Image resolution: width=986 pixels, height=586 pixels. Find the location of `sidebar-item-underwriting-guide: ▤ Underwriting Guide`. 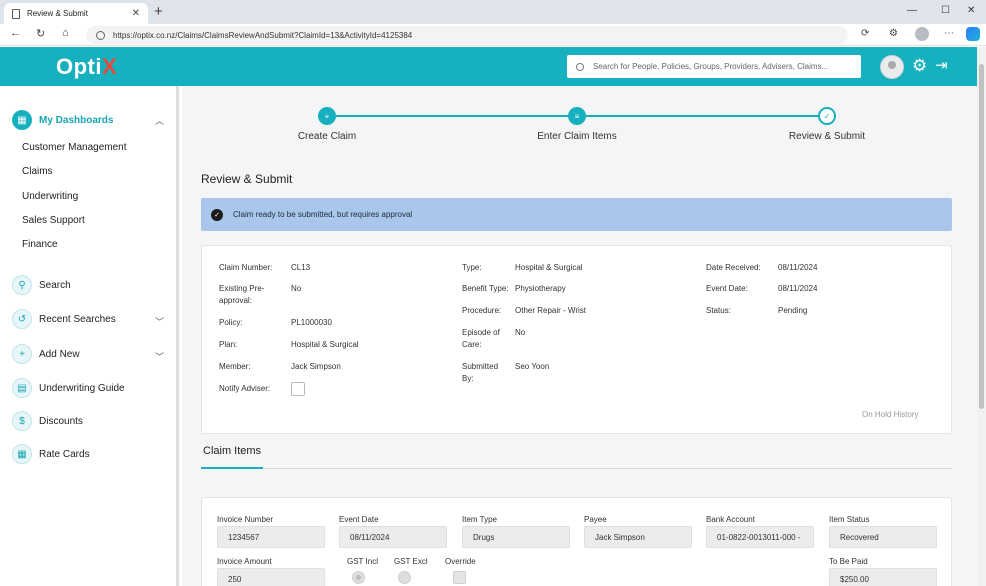

sidebar-item-underwriting-guide: ▤ Underwriting Guide is located at coordinates (68, 388).